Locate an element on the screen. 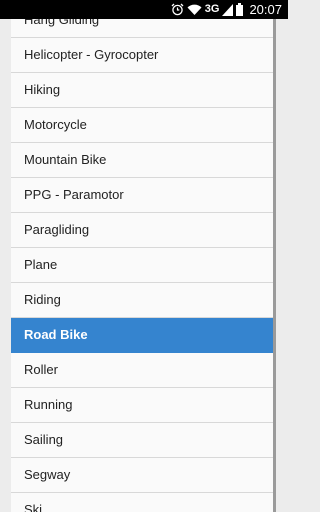 This screenshot has width=320, height=512. list-item: Roller is located at coordinates (142, 370).